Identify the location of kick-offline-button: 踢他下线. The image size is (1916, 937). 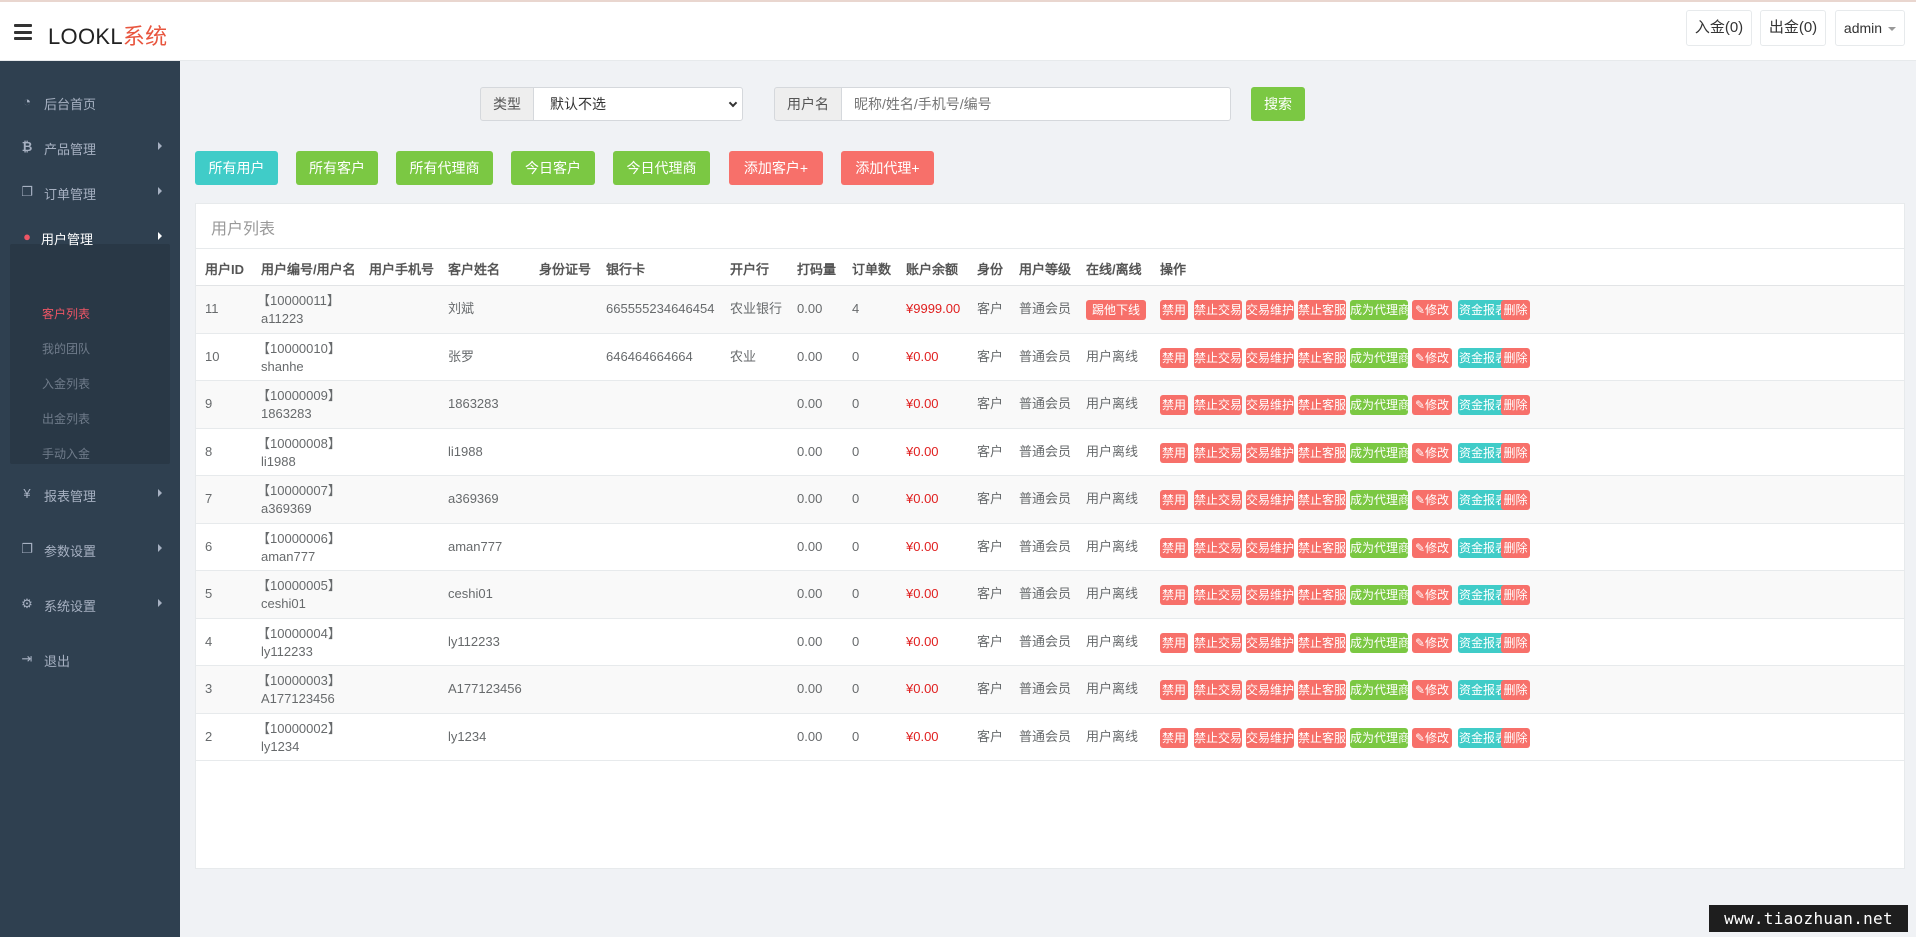
(1116, 310).